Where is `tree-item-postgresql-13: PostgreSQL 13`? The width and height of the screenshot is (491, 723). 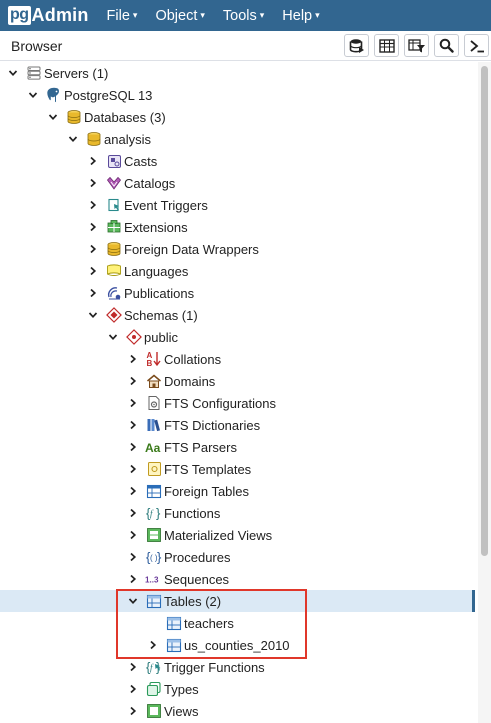
tree-item-postgresql-13: PostgreSQL 13 is located at coordinates (237, 95).